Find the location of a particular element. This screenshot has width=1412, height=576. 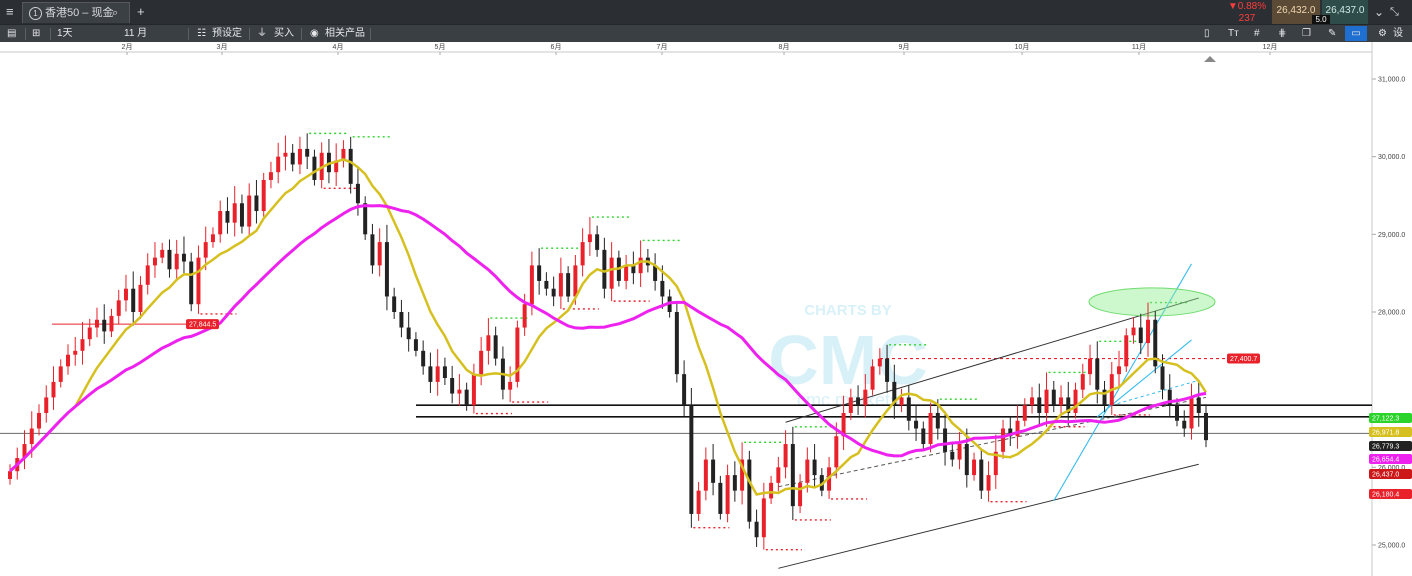

label-tool-icon: ▭ is located at coordinates (1356, 33).